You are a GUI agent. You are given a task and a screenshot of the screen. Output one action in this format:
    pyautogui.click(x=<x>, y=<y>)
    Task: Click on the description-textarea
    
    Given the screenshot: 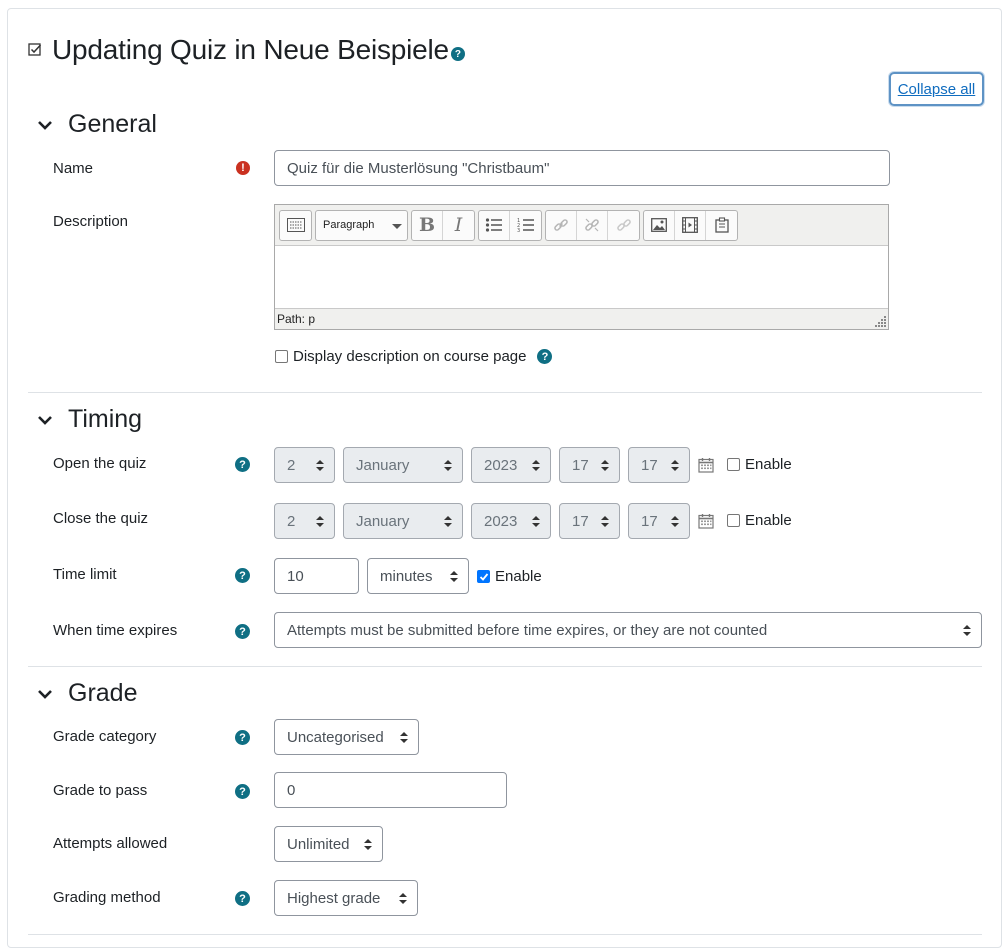 What is the action you would take?
    pyautogui.click(x=581, y=277)
    